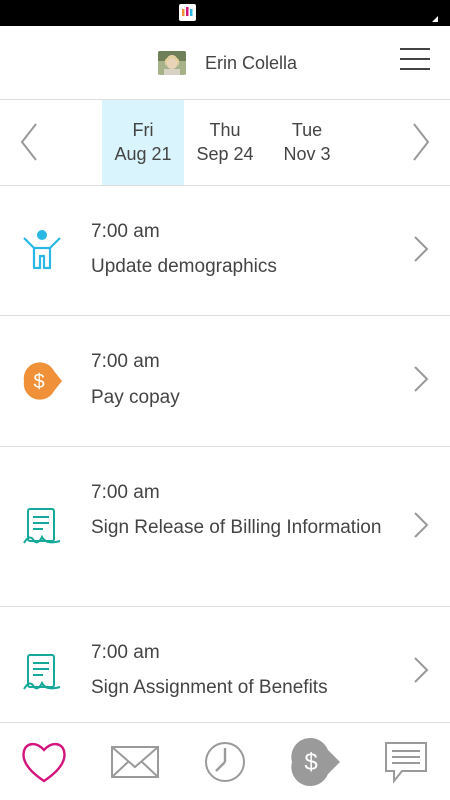 Image resolution: width=450 pixels, height=800 pixels. What do you see at coordinates (31, 142) in the screenshot?
I see `chevron-left-icon` at bounding box center [31, 142].